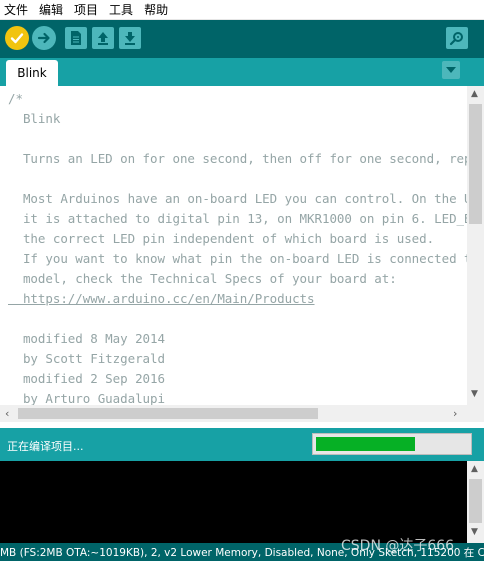 This screenshot has height=561, width=484. I want to click on menu-sketch: 项目, so click(86, 10).